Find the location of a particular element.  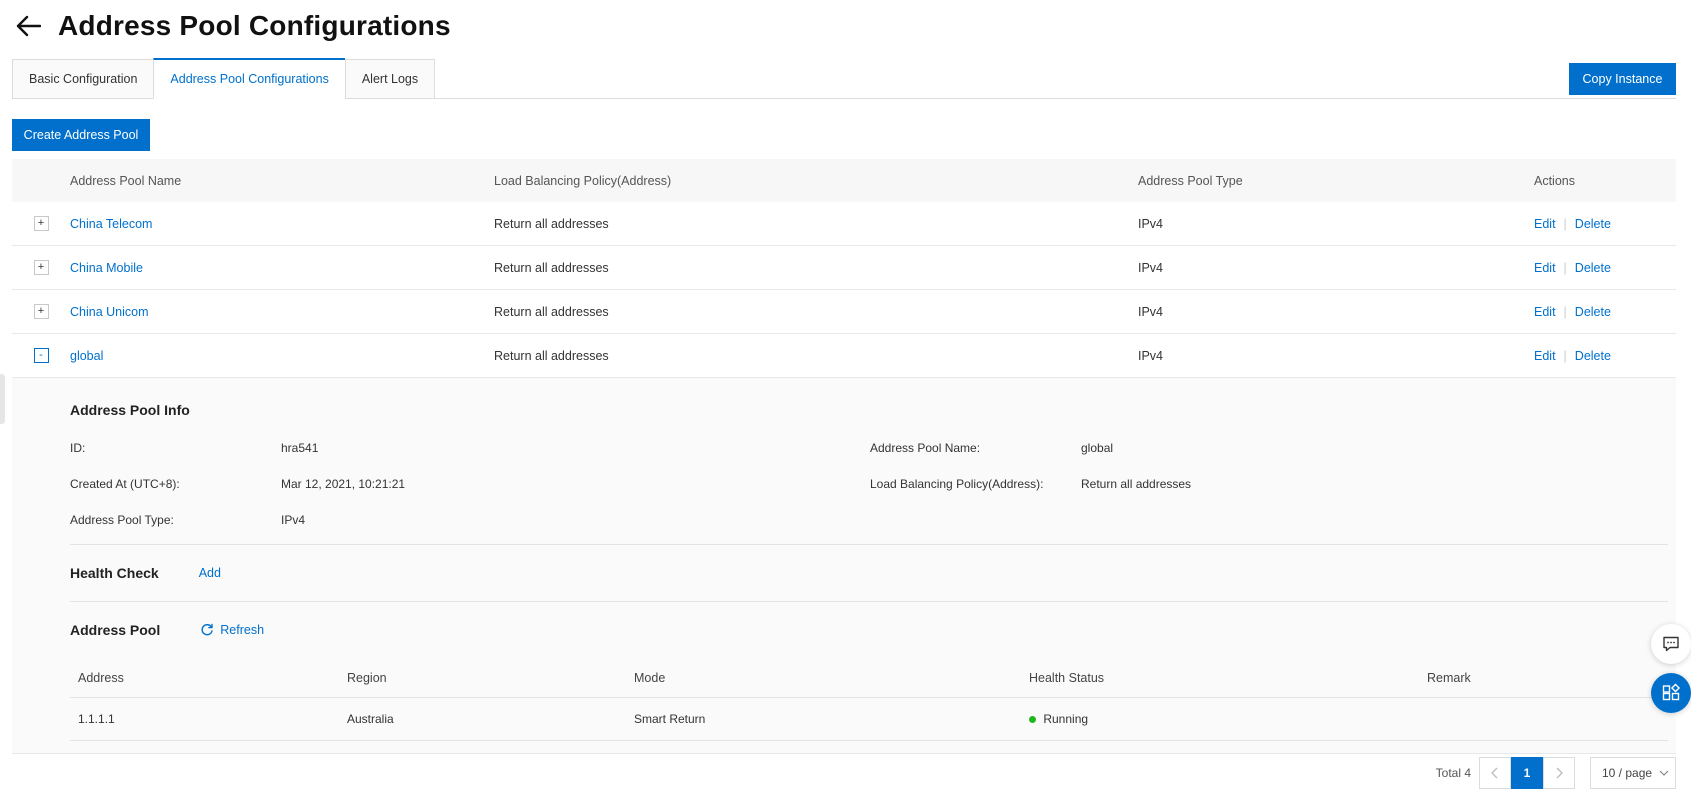

column-header-address: Address is located at coordinates (101, 677).